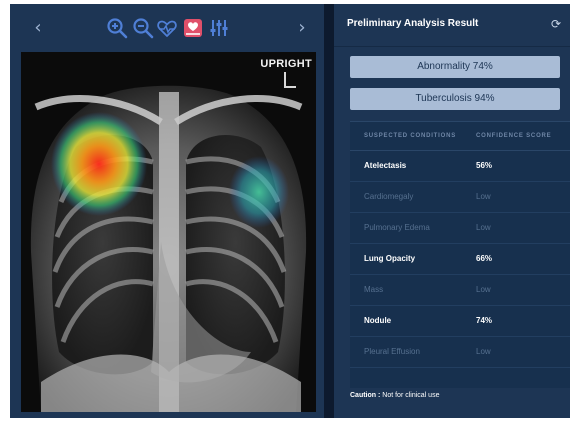 The width and height of the screenshot is (570, 422). I want to click on column-header-conditions: SUSPECTED CONDITIONS, so click(410, 136).